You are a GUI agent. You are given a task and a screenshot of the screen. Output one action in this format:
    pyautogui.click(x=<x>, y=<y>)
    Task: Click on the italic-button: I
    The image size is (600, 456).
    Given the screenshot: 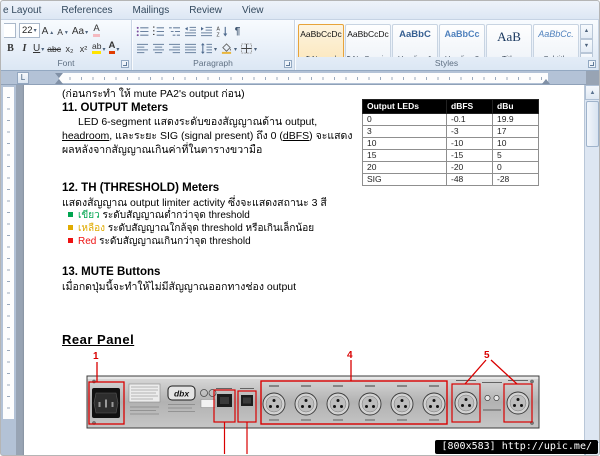 What is the action you would take?
    pyautogui.click(x=24, y=47)
    